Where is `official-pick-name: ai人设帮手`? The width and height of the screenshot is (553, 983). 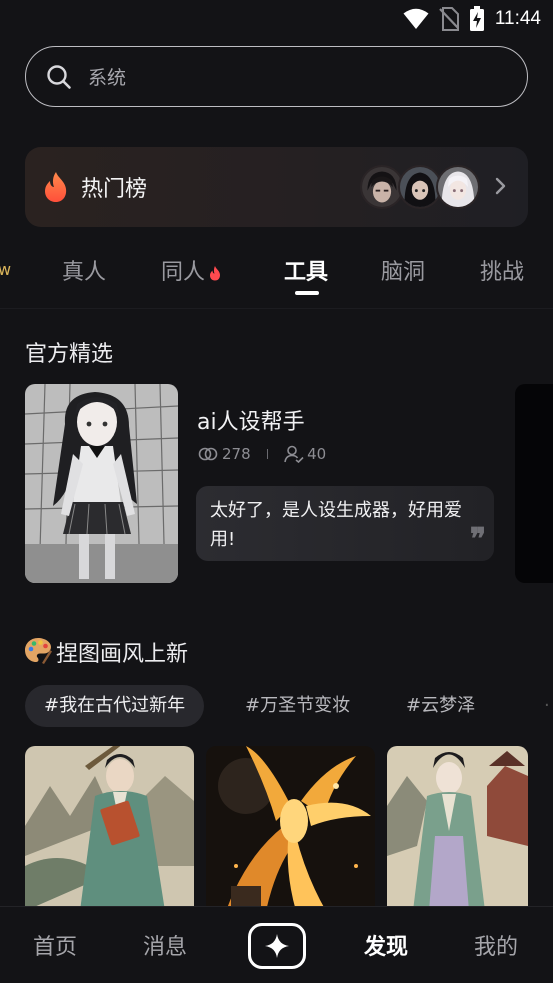
official-pick-name: ai人设帮手 is located at coordinates (251, 420).